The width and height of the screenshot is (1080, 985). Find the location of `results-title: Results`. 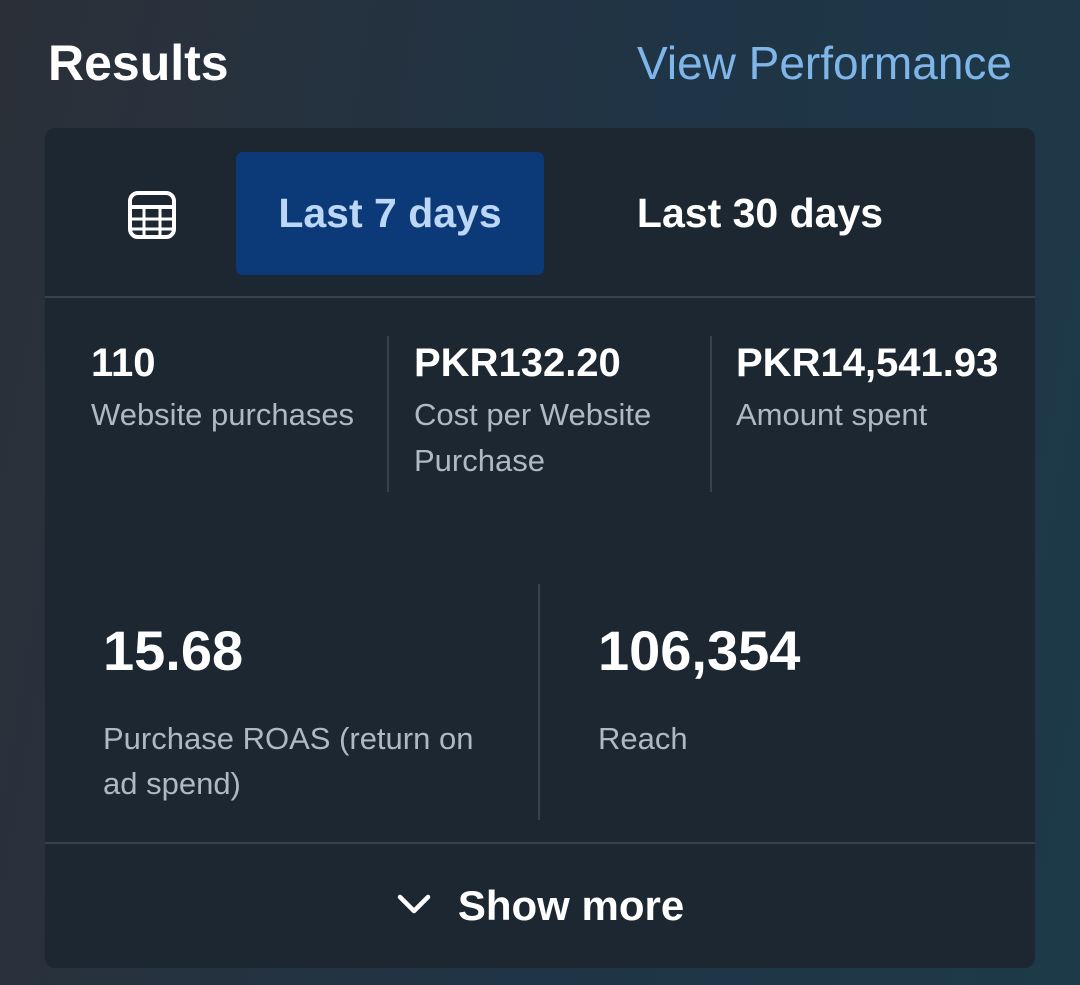

results-title: Results is located at coordinates (138, 63).